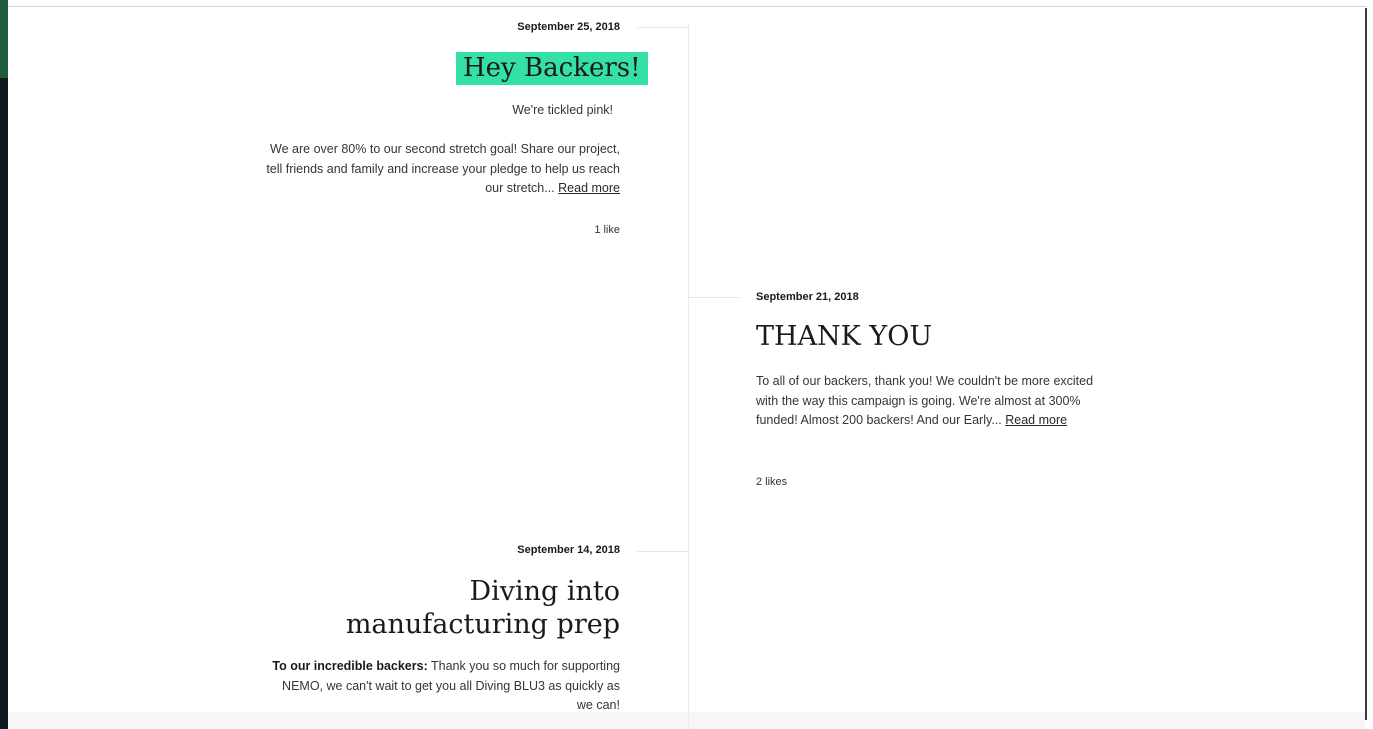 Image resolution: width=1373 pixels, height=729 pixels. Describe the element at coordinates (4, 39) in the screenshot. I see `window-accent-strip` at that location.